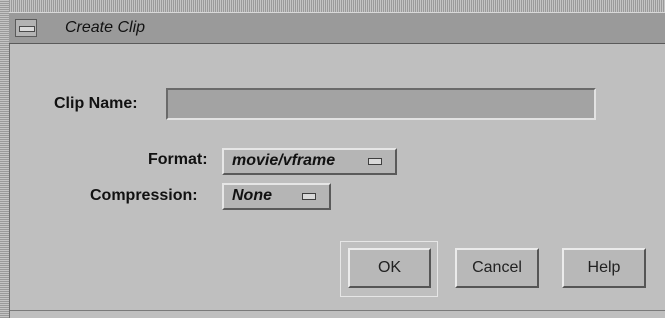 This screenshot has height=318, width=665. Describe the element at coordinates (604, 268) in the screenshot. I see `help-button: Help` at that location.